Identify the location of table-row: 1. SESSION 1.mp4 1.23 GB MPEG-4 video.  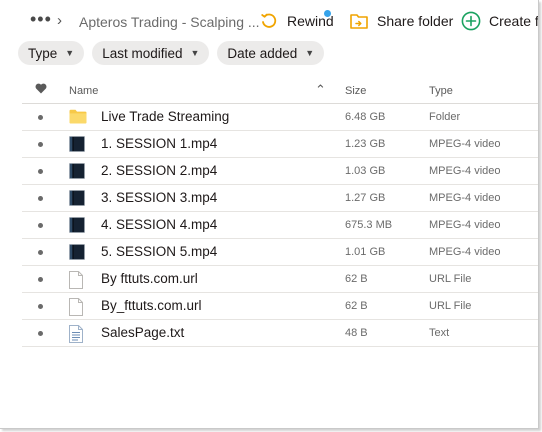
(280, 144).